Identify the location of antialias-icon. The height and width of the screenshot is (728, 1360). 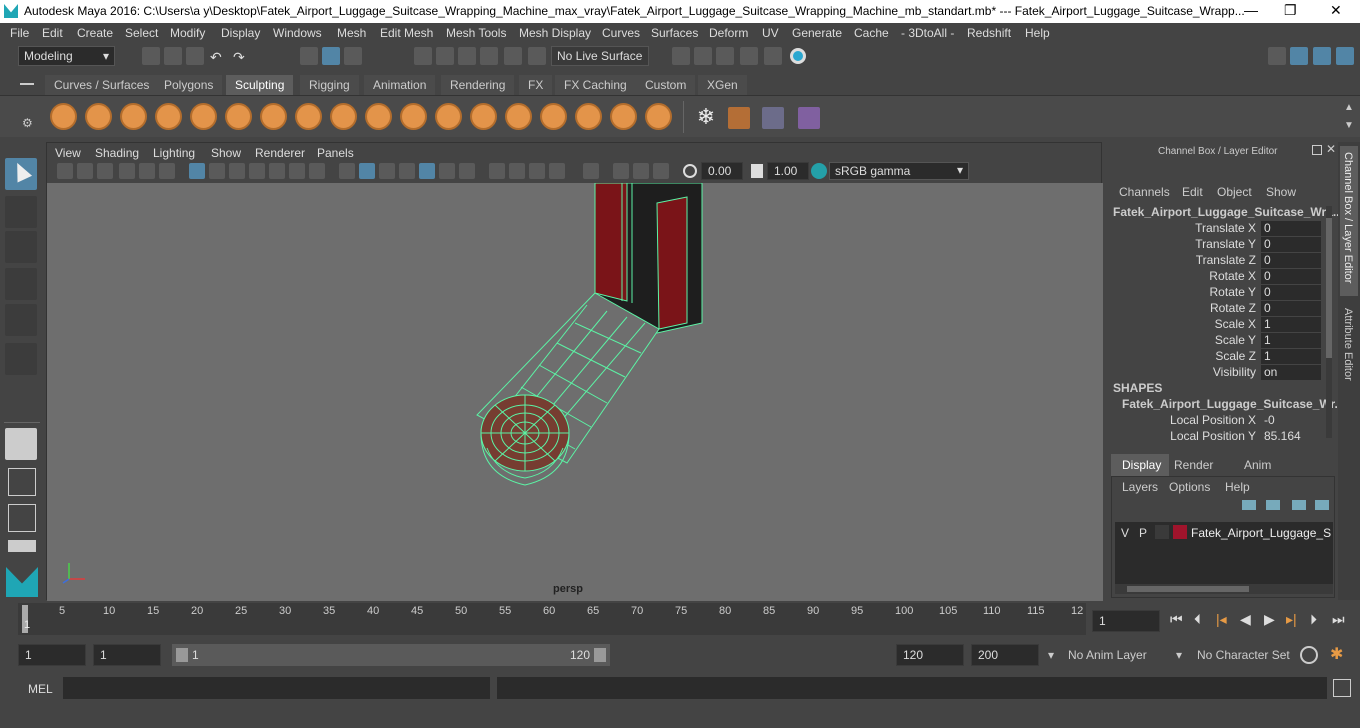
(537, 171).